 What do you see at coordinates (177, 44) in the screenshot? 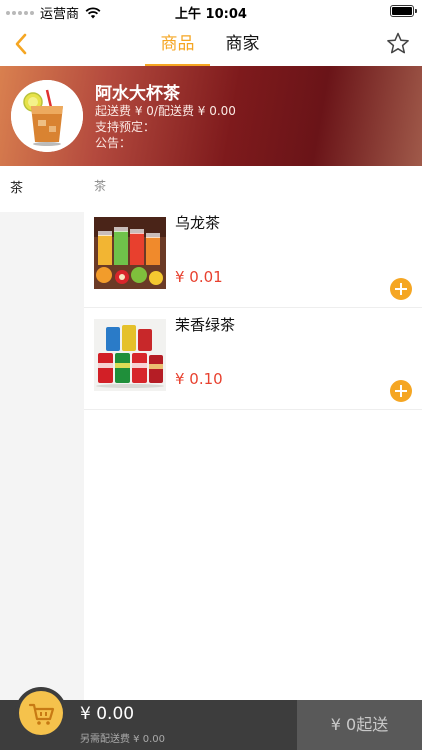
I see `tab-products: 商品` at bounding box center [177, 44].